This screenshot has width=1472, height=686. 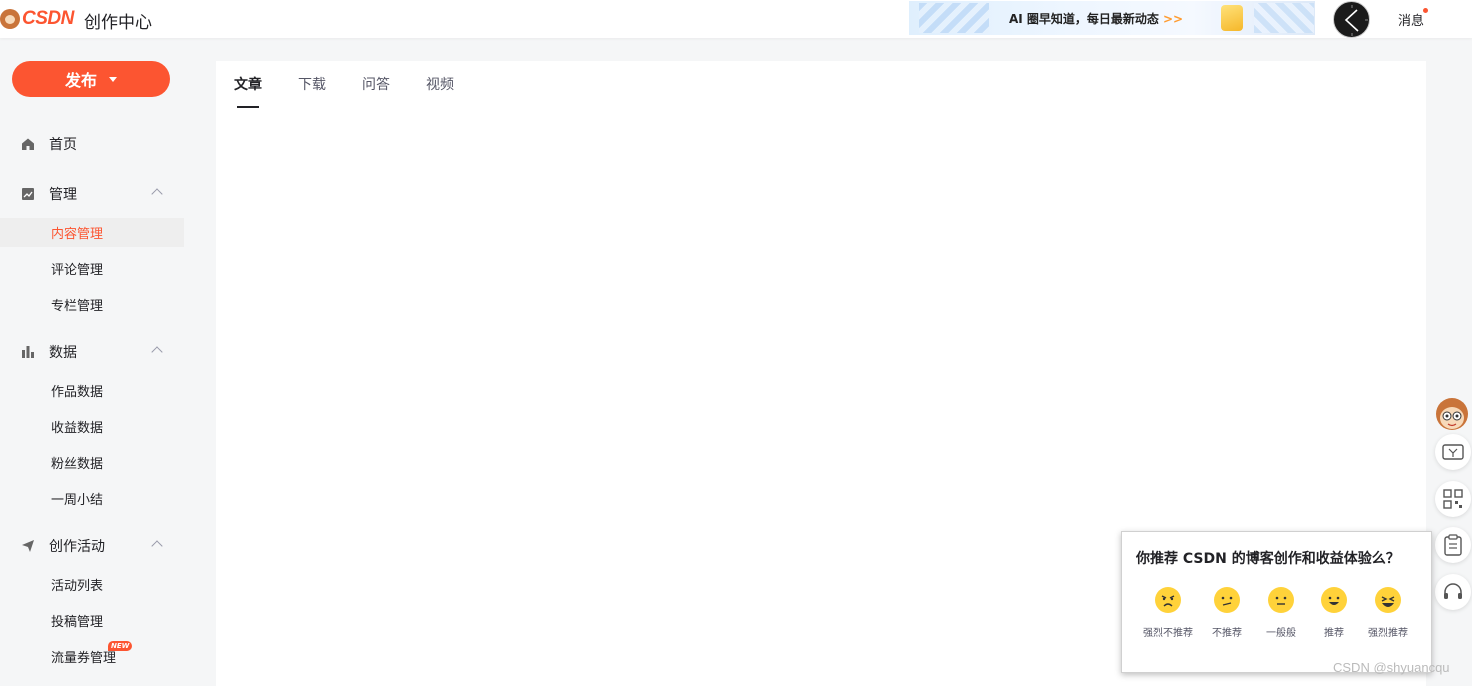 I want to click on item-label: 专栏管理, so click(x=77, y=306).